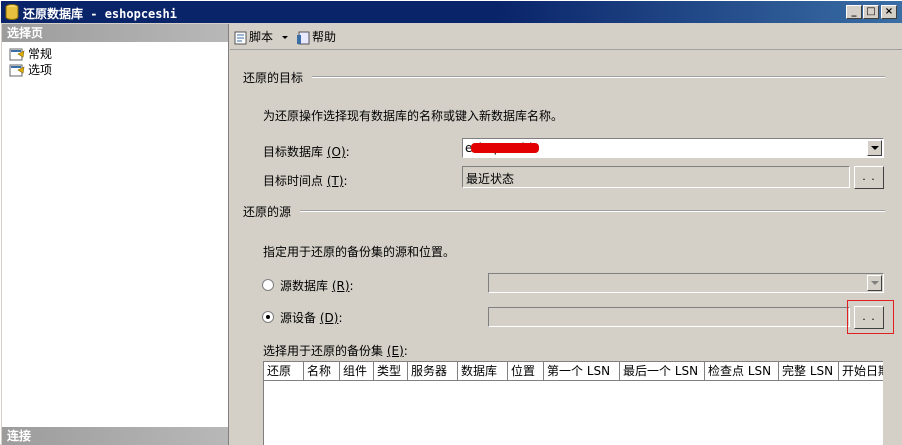 Image resolution: width=902 pixels, height=445 pixels. What do you see at coordinates (413, 116) in the screenshot?
I see `restore-target-description: 为还原操作选择现有数据库的名称或键入新数据库名称。` at bounding box center [413, 116].